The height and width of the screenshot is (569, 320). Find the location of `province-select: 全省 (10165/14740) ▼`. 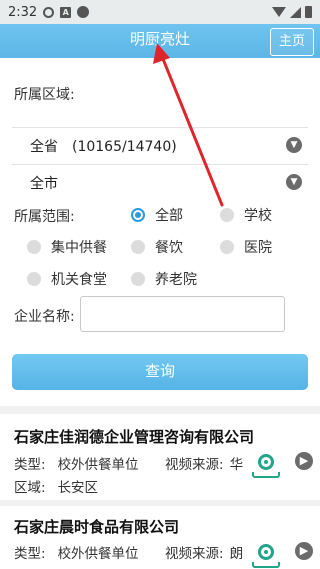

province-select: 全省 (10165/14740) ▼ is located at coordinates (160, 144).